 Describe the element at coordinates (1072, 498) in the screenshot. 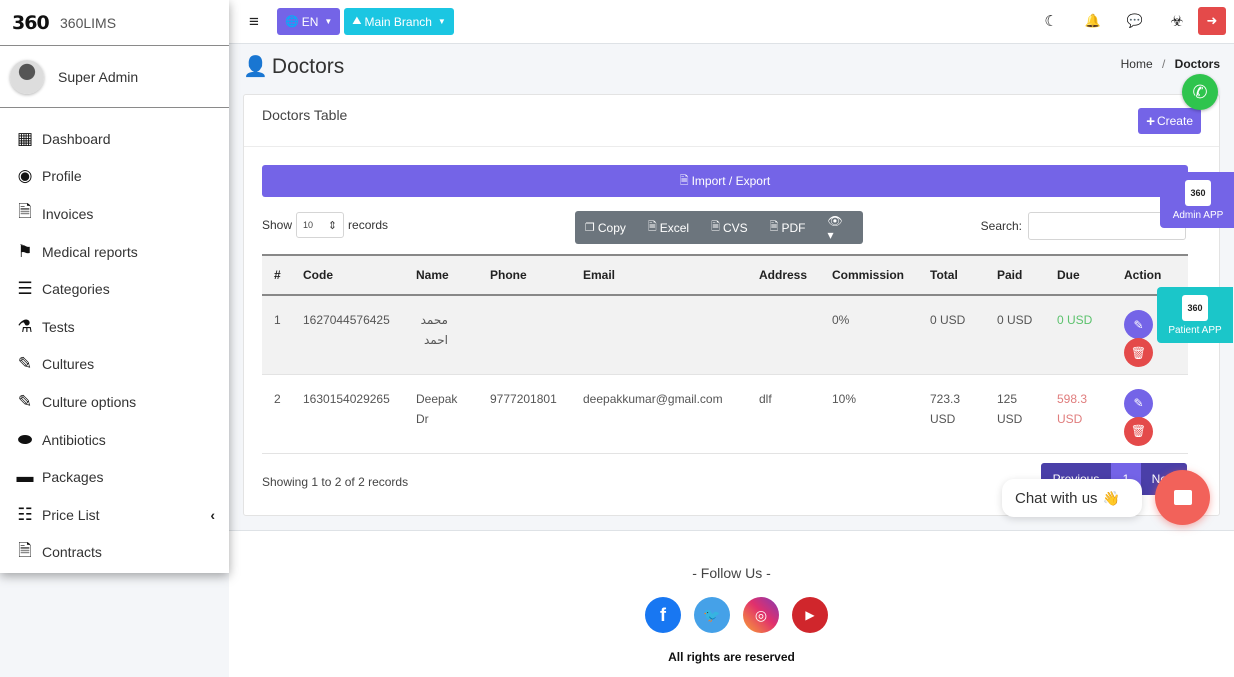

I see `chat-with-us-bubble: Chat with us 👋` at that location.